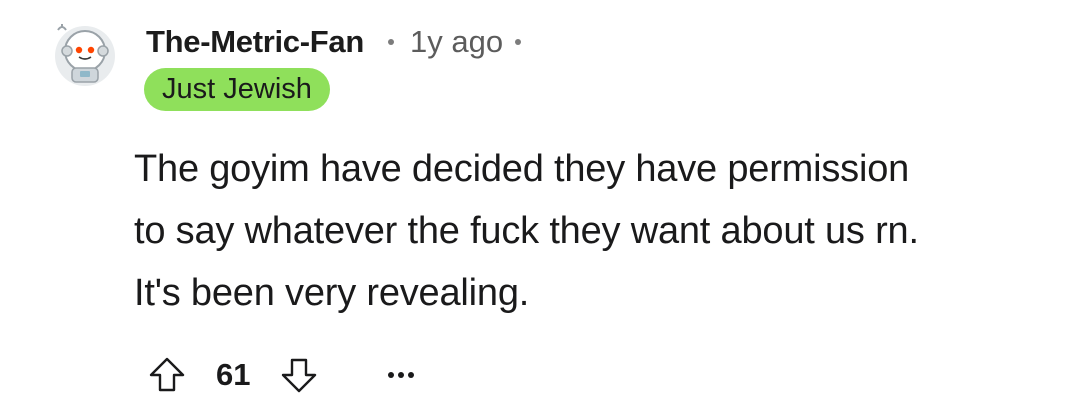 This screenshot has width=1080, height=403. What do you see at coordinates (237, 89) in the screenshot?
I see `user-flair: Just Jewish` at bounding box center [237, 89].